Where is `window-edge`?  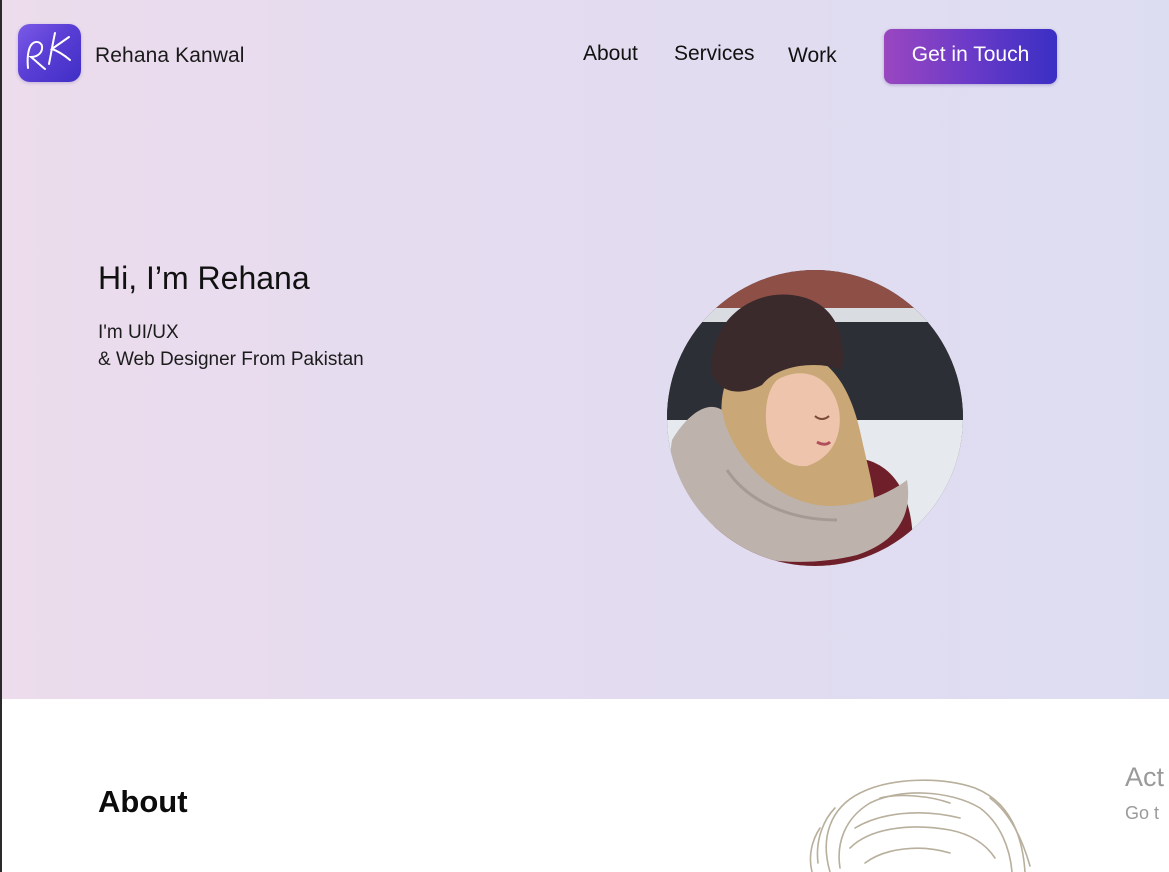 window-edge is located at coordinates (1, 436).